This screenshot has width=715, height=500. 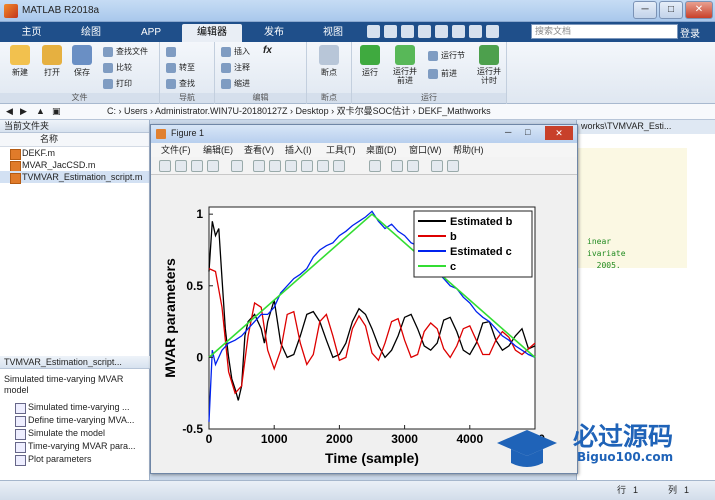 I want to click on folder-open-icon, so click(x=52, y=55).